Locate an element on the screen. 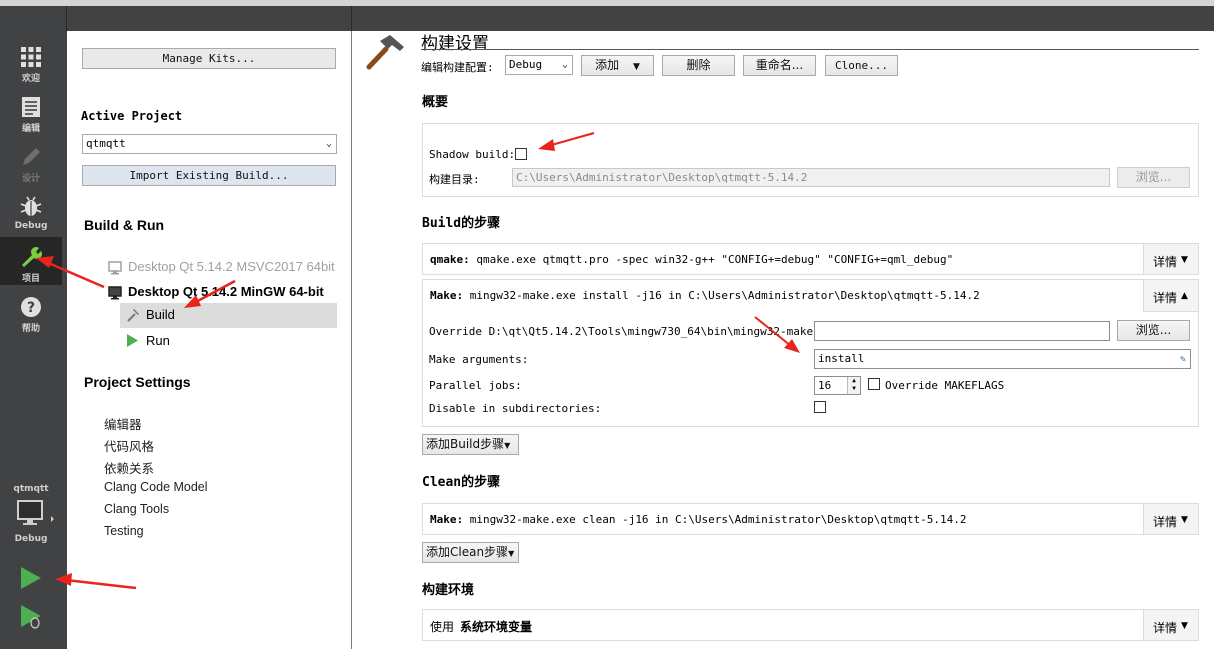 This screenshot has height=649, width=1214. document-icon is located at coordinates (31, 107).